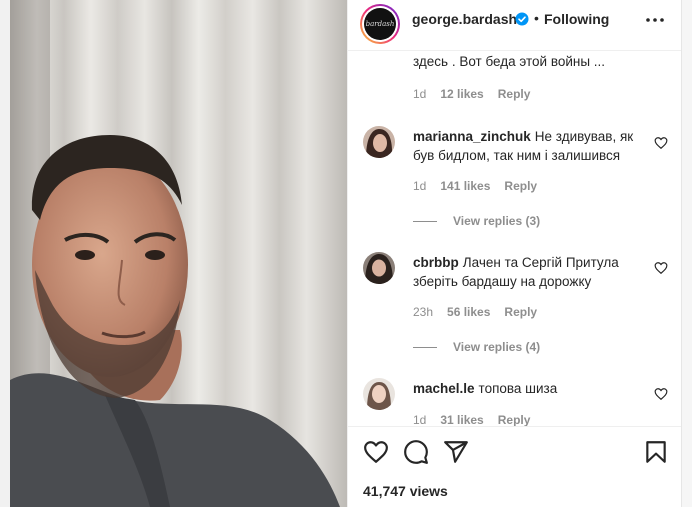 This screenshot has width=692, height=508. What do you see at coordinates (472, 136) in the screenshot?
I see `comment-username: marianna_zinchuk` at bounding box center [472, 136].